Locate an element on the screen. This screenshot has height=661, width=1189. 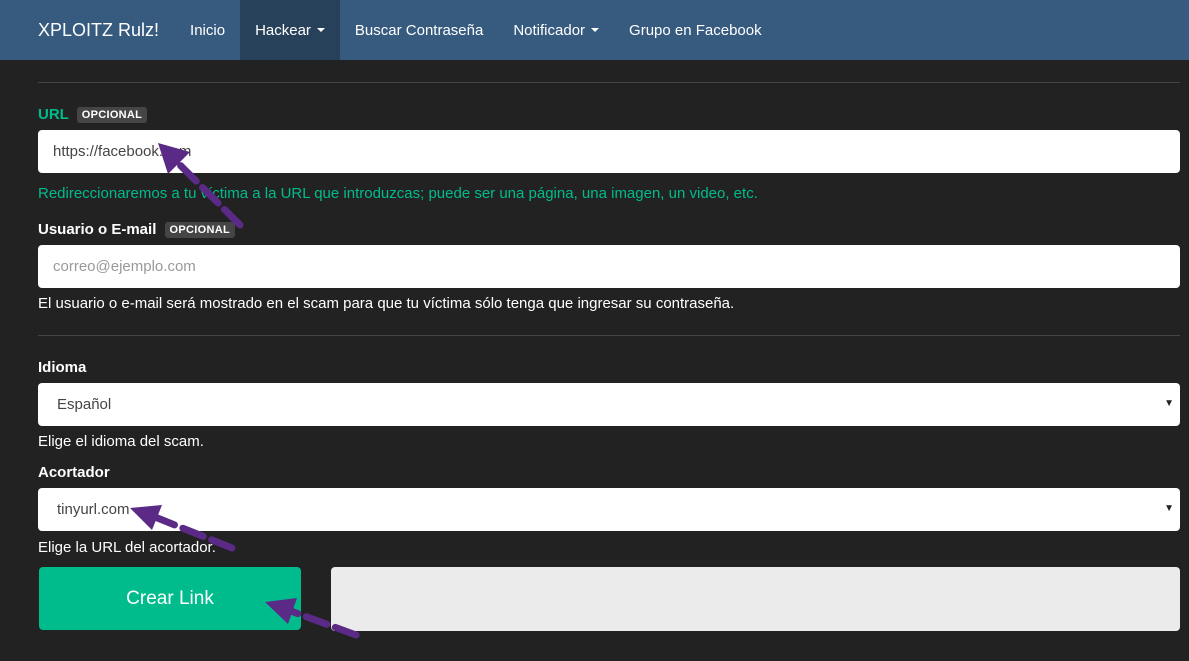
language-select: Español ▼ is located at coordinates (609, 404).